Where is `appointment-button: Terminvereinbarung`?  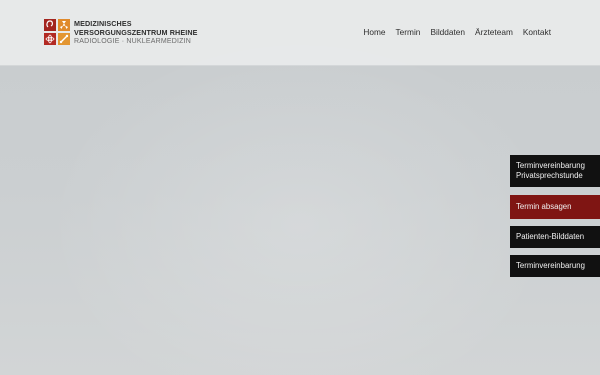
appointment-button: Terminvereinbarung is located at coordinates (555, 266).